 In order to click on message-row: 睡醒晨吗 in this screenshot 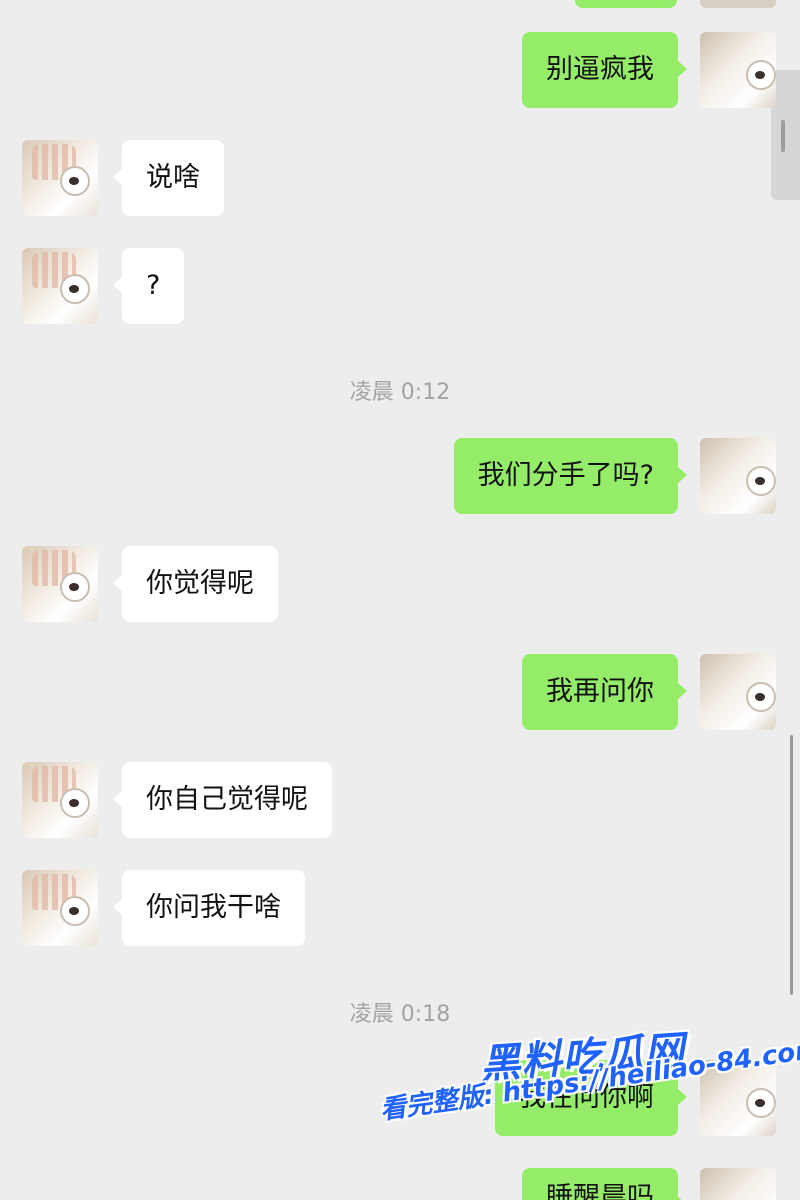, I will do `click(400, 1184)`.